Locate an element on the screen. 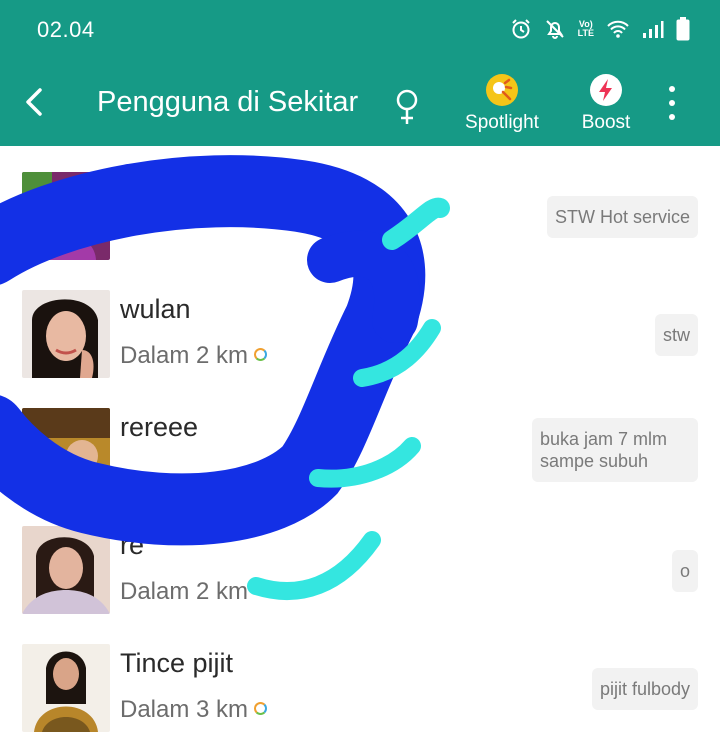 The image size is (720, 736). boost-label: Boost is located at coordinates (606, 122).